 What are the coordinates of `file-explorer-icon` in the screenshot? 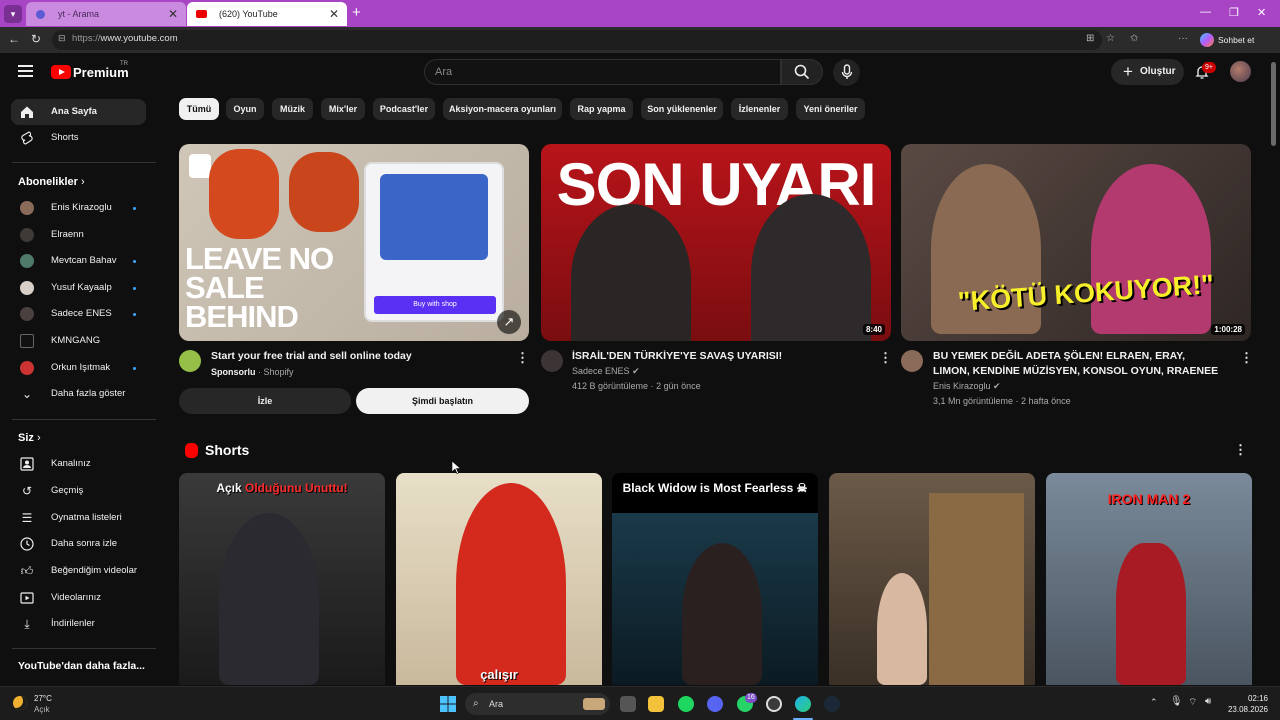 It's located at (656, 704).